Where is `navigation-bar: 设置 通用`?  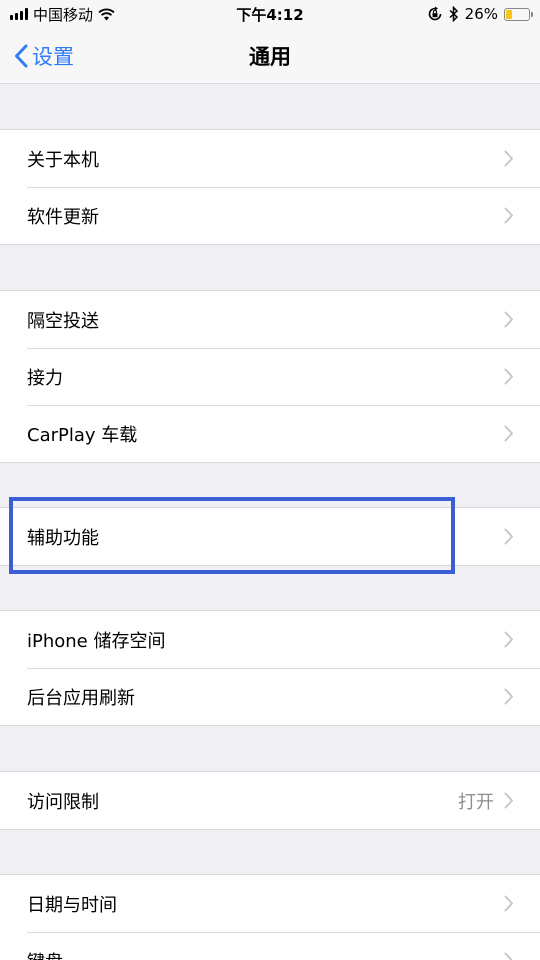
navigation-bar: 设置 通用 is located at coordinates (270, 56).